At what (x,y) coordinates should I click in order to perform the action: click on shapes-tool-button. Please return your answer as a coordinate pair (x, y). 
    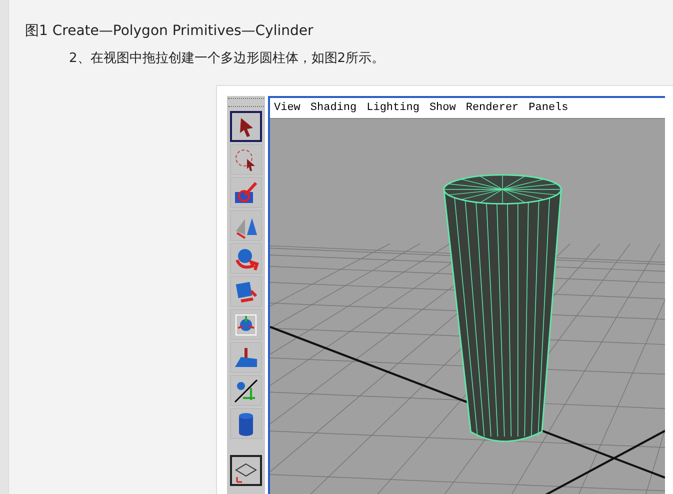
    Looking at the image, I should click on (246, 225).